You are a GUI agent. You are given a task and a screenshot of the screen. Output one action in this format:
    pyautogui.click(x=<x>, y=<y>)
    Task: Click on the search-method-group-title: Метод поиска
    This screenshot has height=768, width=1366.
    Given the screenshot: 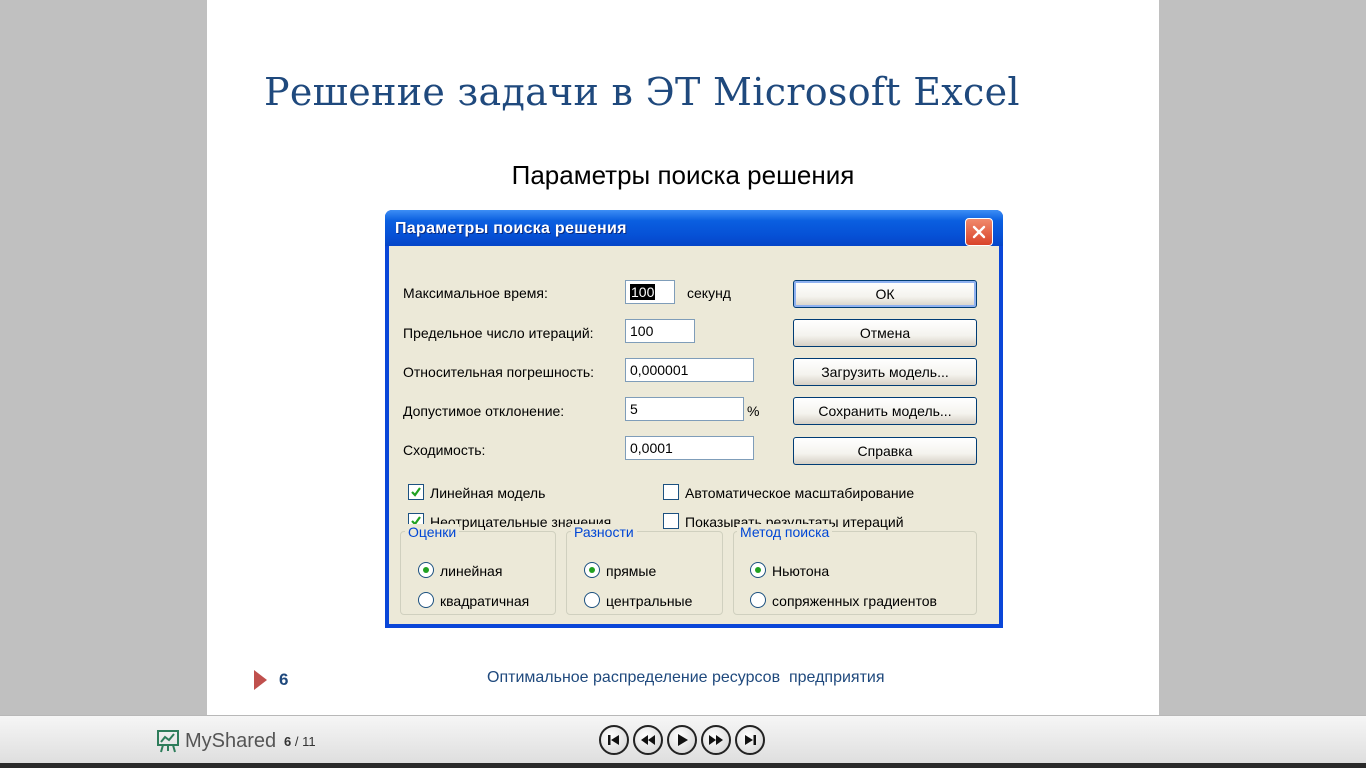 What is the action you would take?
    pyautogui.click(x=785, y=532)
    